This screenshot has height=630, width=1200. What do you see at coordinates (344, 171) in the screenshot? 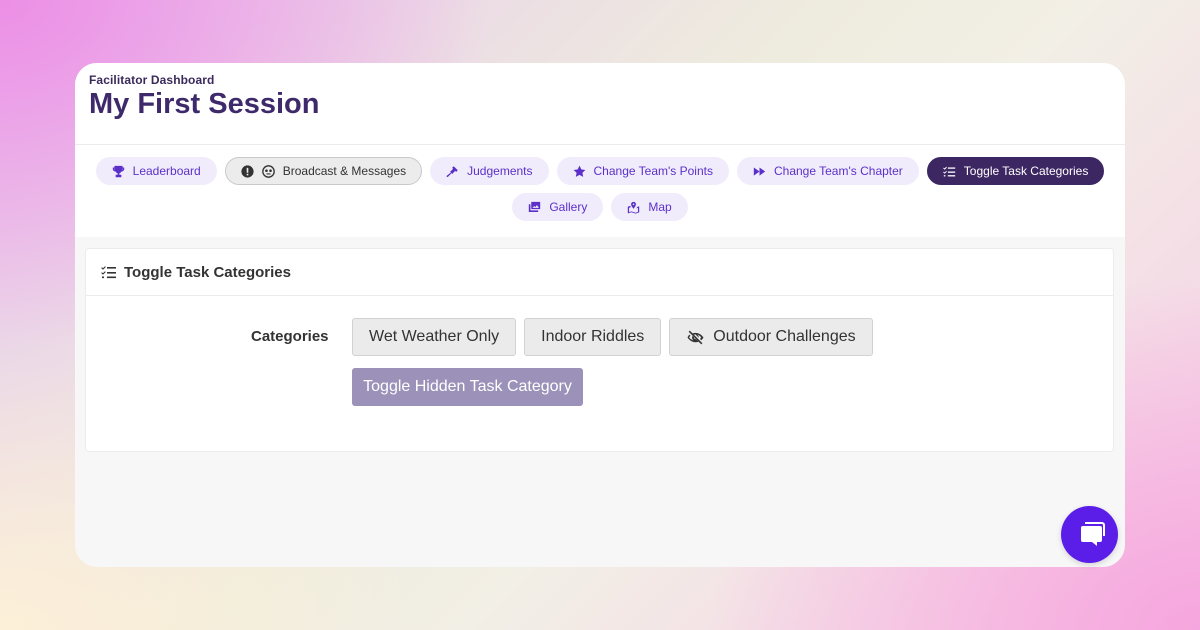
I see `tab-broadcast-label: Broadcast & Messages` at bounding box center [344, 171].